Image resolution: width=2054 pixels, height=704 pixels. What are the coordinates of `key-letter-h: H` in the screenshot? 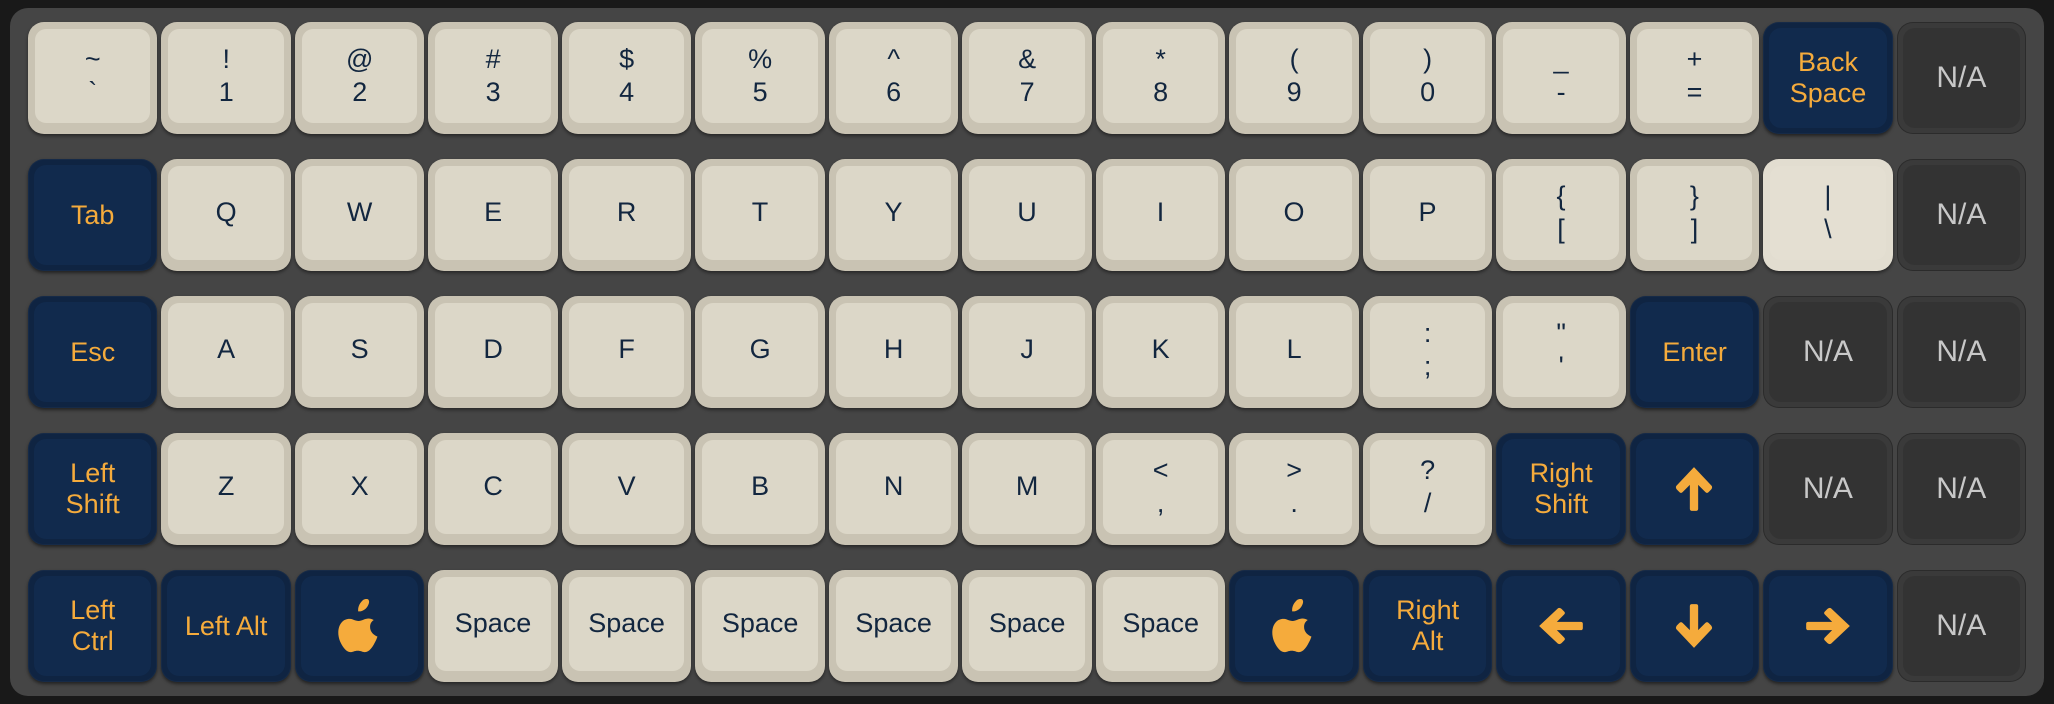 It's located at (893, 352).